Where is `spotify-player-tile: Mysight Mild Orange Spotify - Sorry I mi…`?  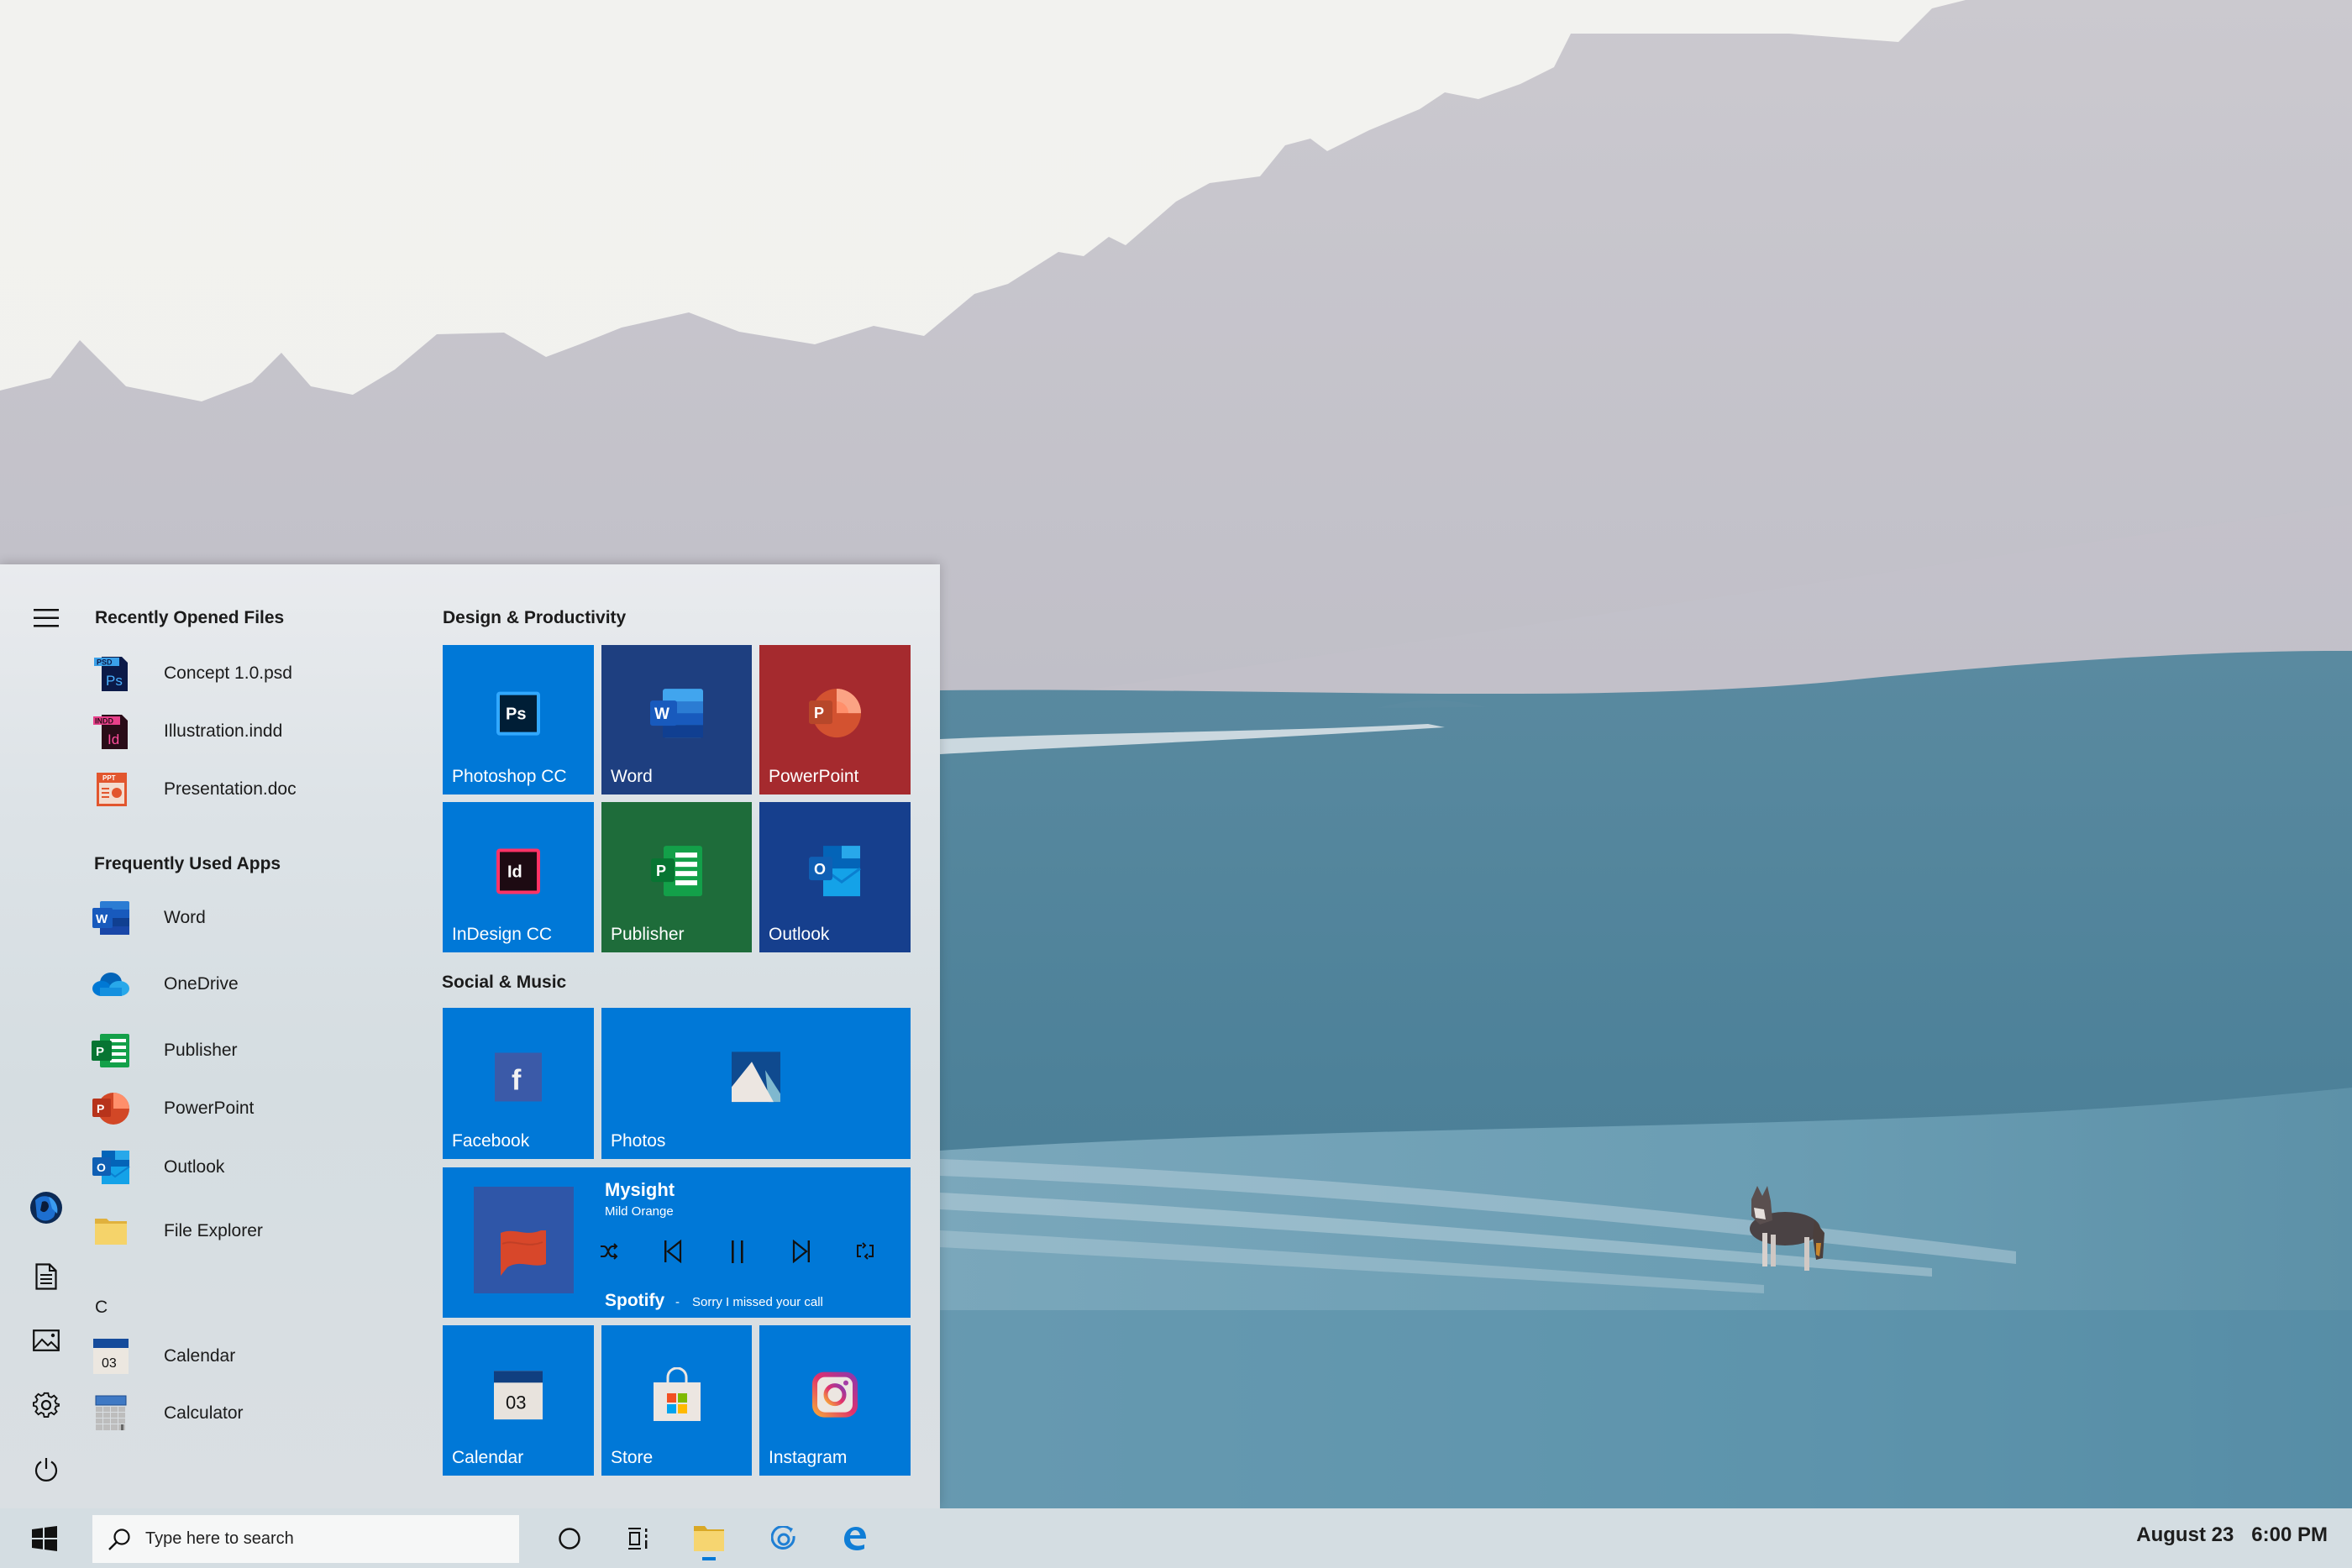
spotify-player-tile: Mysight Mild Orange Spotify - Sorry I mi… is located at coordinates (677, 1242).